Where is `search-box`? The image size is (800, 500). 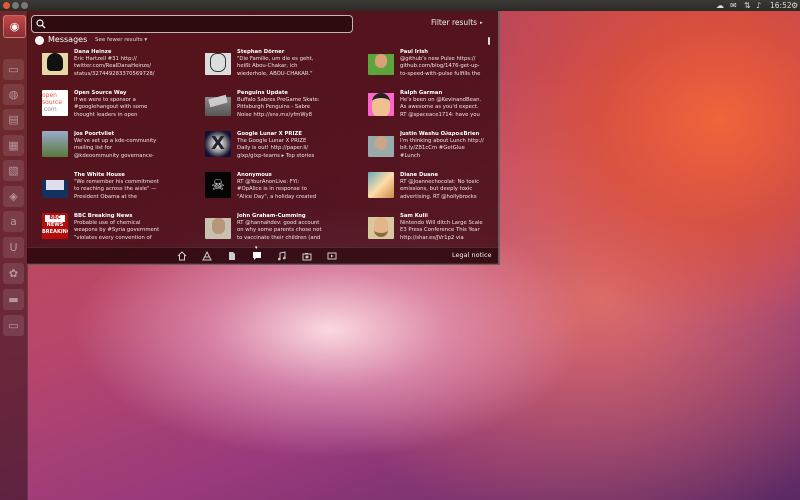 search-box is located at coordinates (192, 24).